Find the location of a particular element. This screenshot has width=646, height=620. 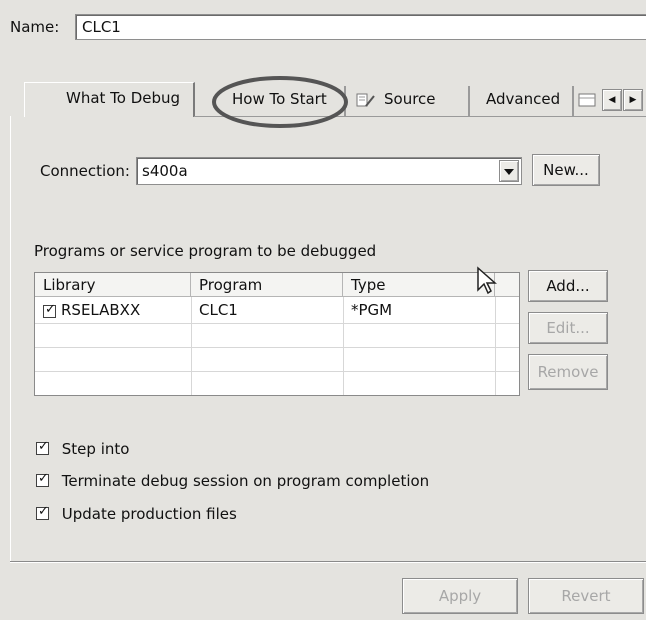

row-checkbox: ✓ is located at coordinates (49, 310).